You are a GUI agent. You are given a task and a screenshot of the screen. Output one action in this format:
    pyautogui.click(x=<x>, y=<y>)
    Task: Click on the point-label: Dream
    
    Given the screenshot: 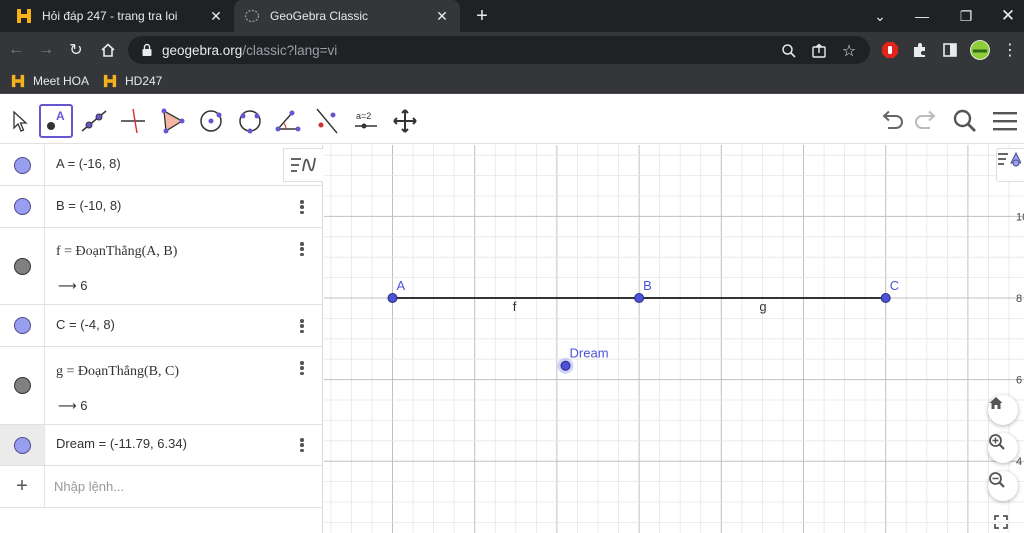 What is the action you would take?
    pyautogui.click(x=589, y=353)
    